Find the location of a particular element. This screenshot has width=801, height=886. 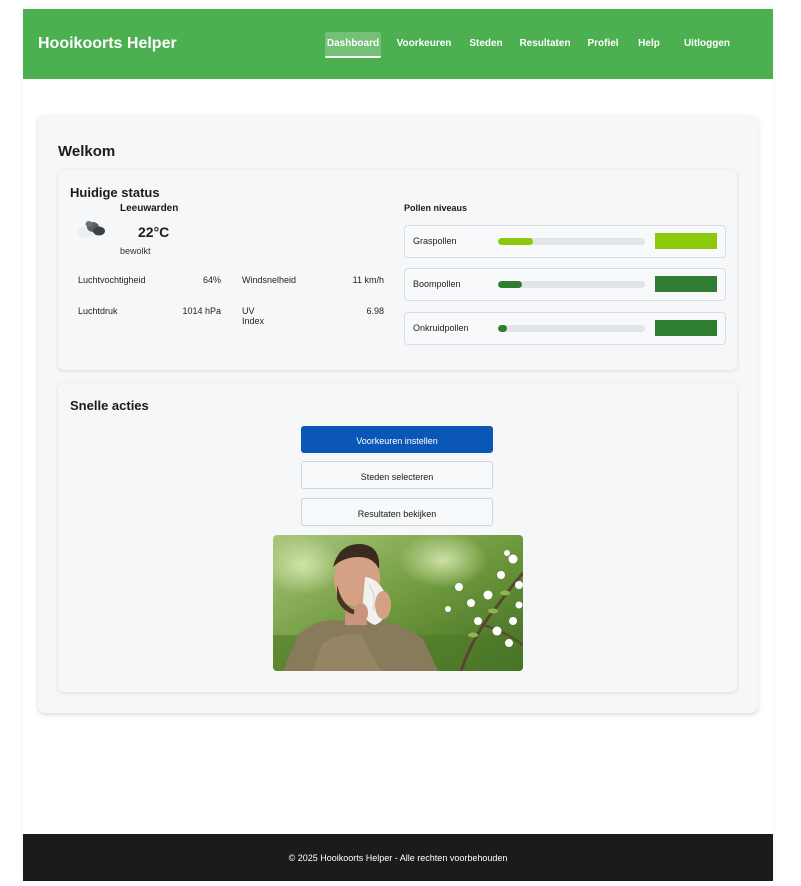

metric-value: 1014 hPa is located at coordinates (201, 311).